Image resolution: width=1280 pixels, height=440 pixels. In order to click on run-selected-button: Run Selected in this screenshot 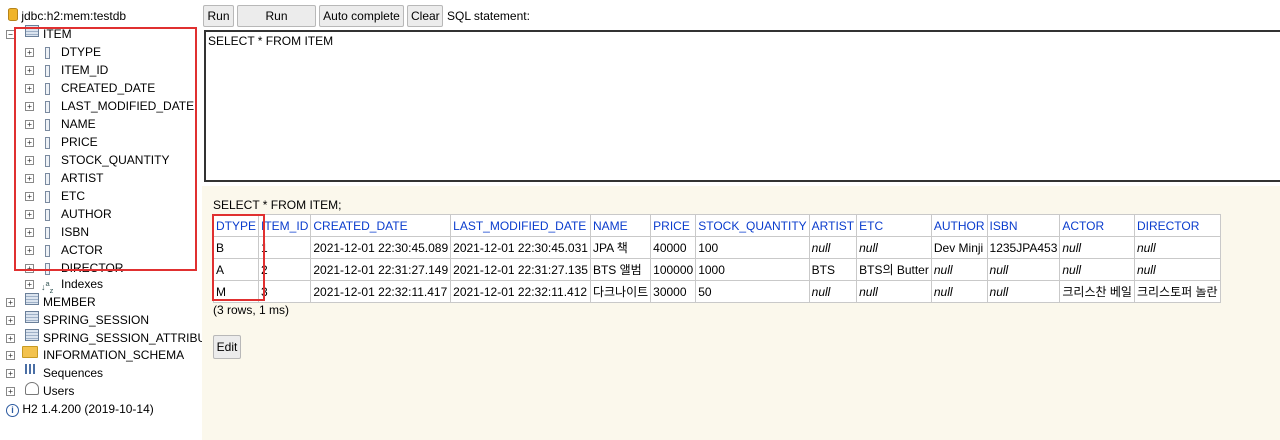, I will do `click(276, 24)`.